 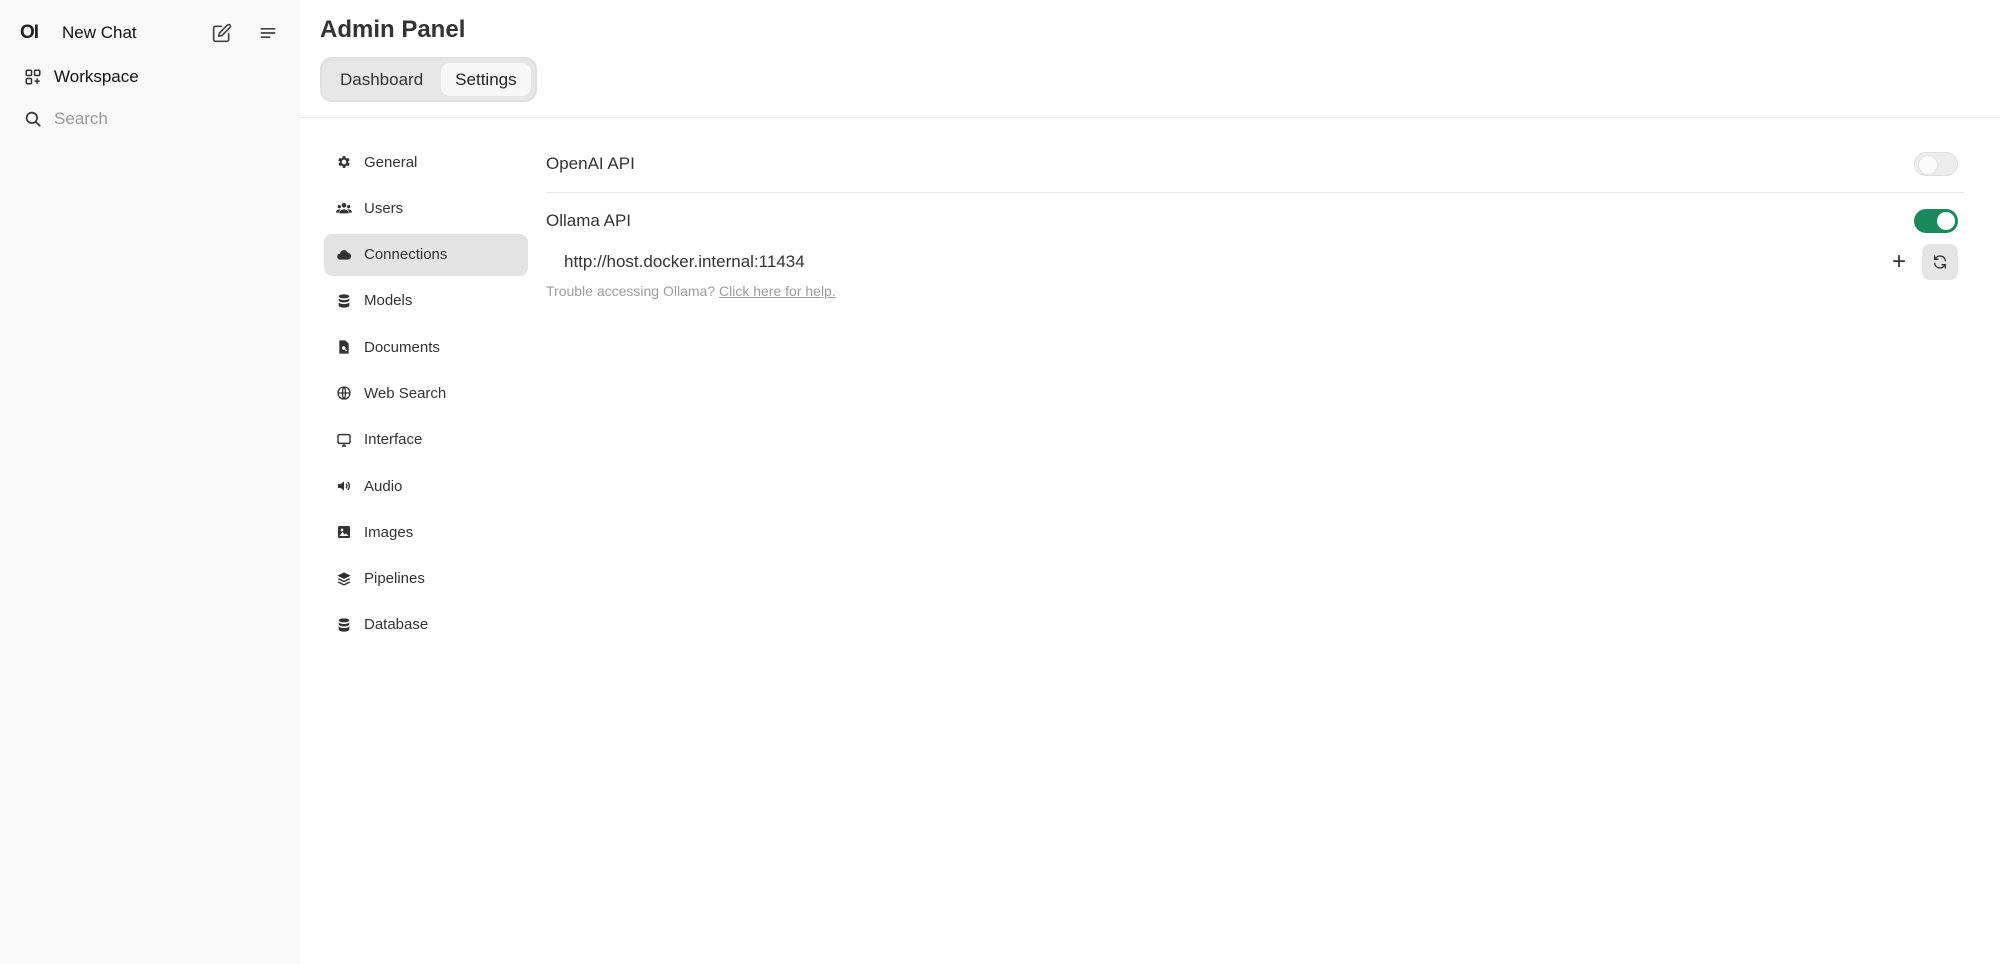 What do you see at coordinates (393, 440) in the screenshot?
I see `nav-label: Interface` at bounding box center [393, 440].